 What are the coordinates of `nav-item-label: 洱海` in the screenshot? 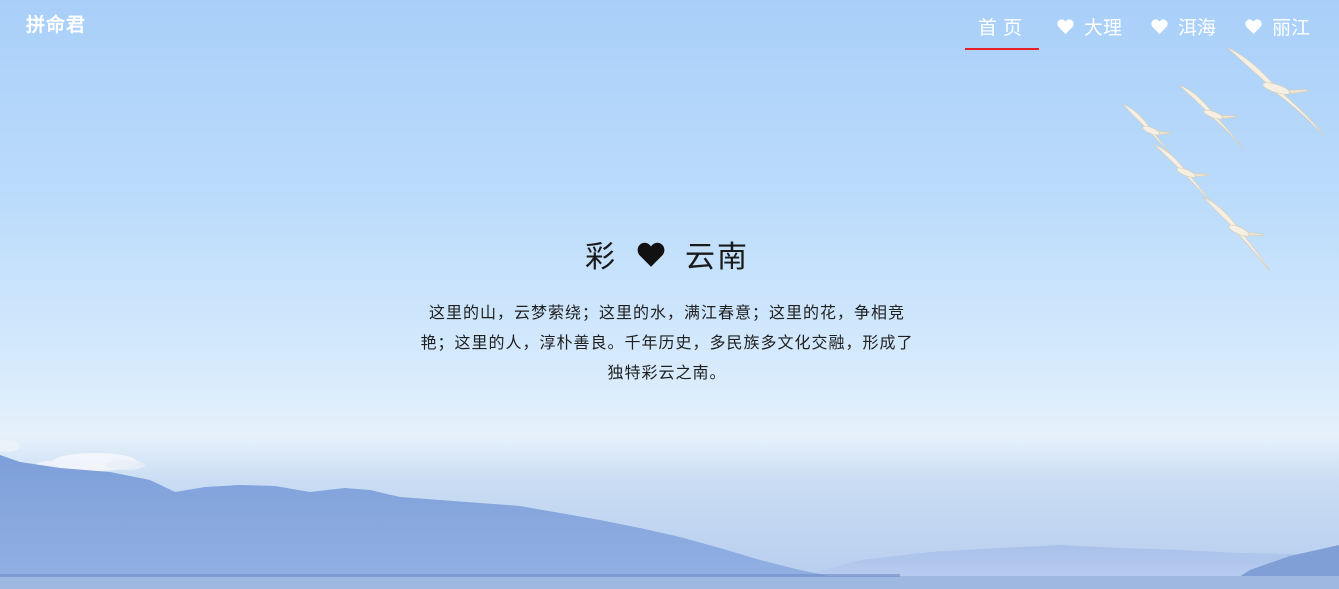 It's located at (1196, 27).